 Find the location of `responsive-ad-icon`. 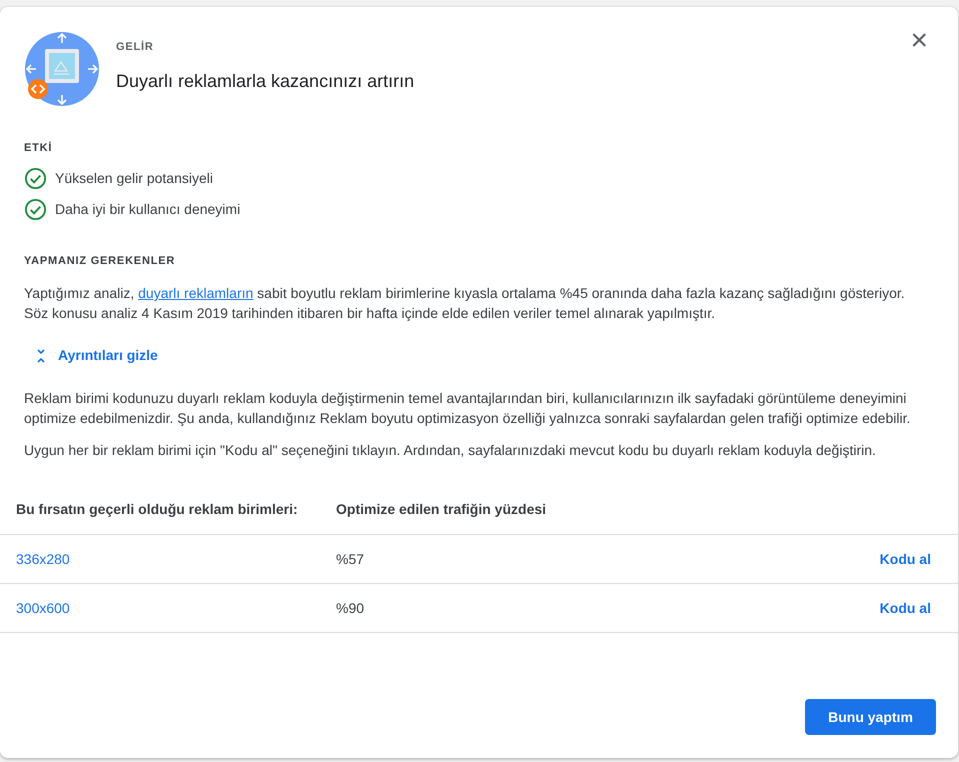

responsive-ad-icon is located at coordinates (62, 69).